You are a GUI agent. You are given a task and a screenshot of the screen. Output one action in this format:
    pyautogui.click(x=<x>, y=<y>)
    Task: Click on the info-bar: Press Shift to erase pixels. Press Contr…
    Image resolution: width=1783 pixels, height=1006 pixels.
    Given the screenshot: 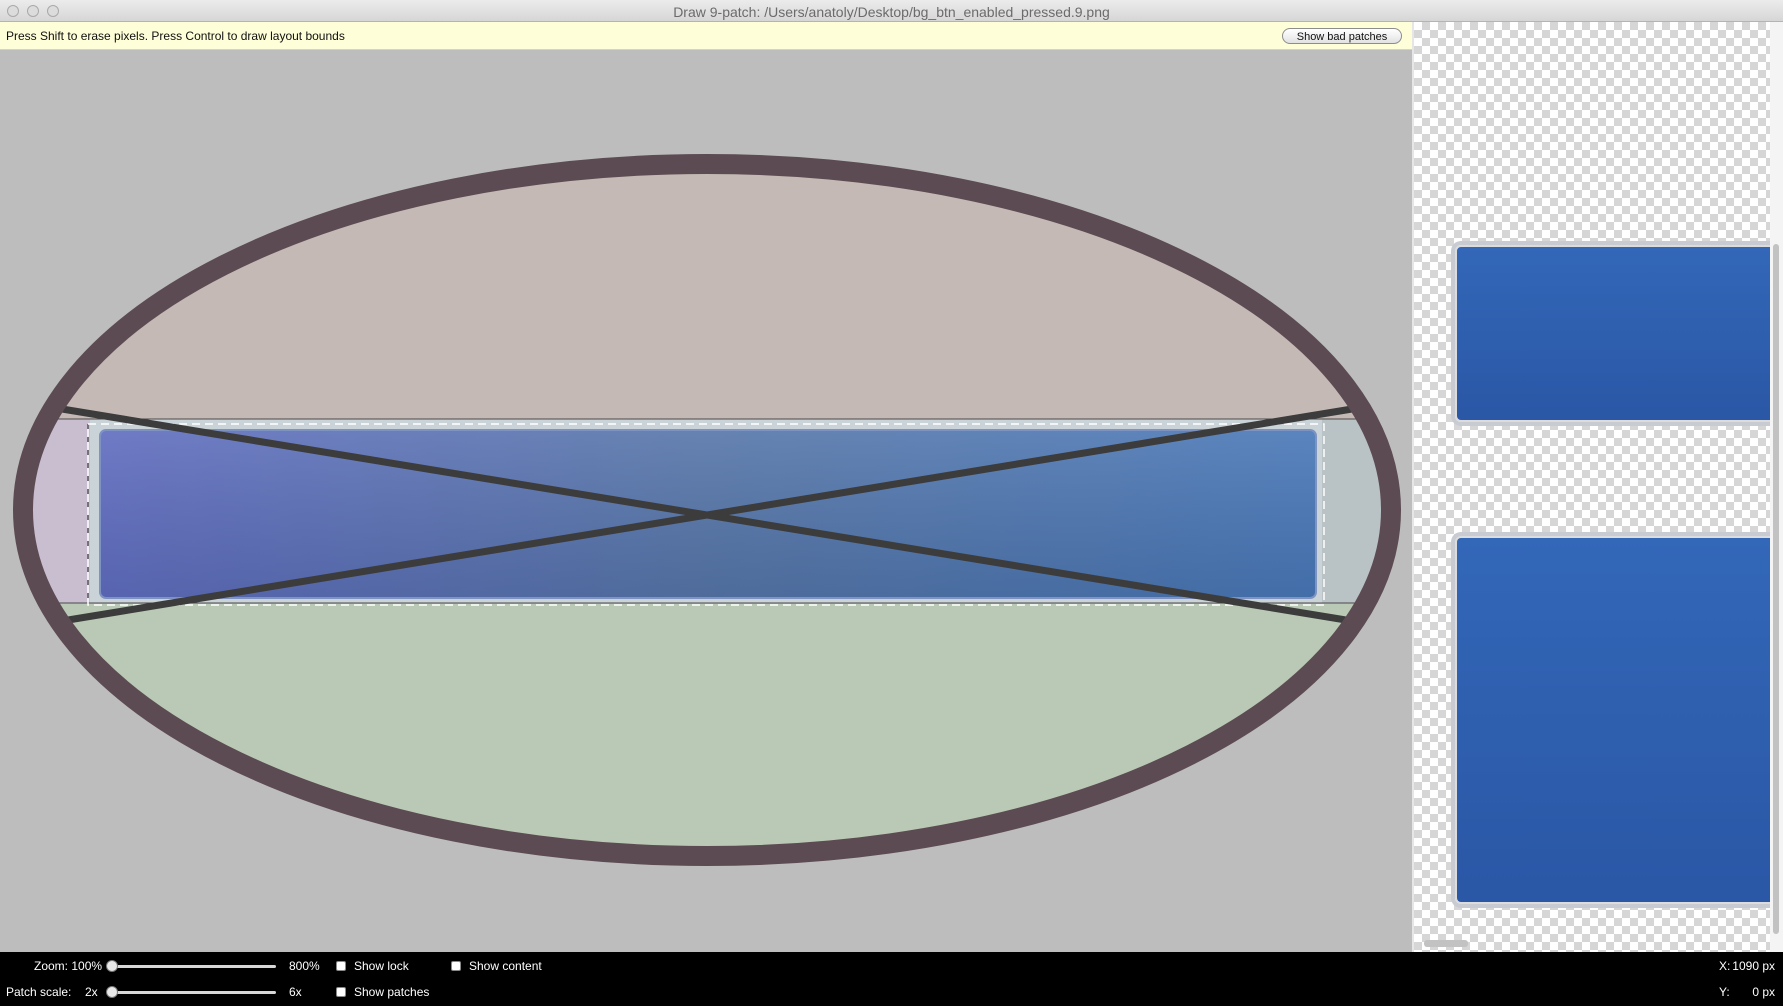 What is the action you would take?
    pyautogui.click(x=706, y=36)
    